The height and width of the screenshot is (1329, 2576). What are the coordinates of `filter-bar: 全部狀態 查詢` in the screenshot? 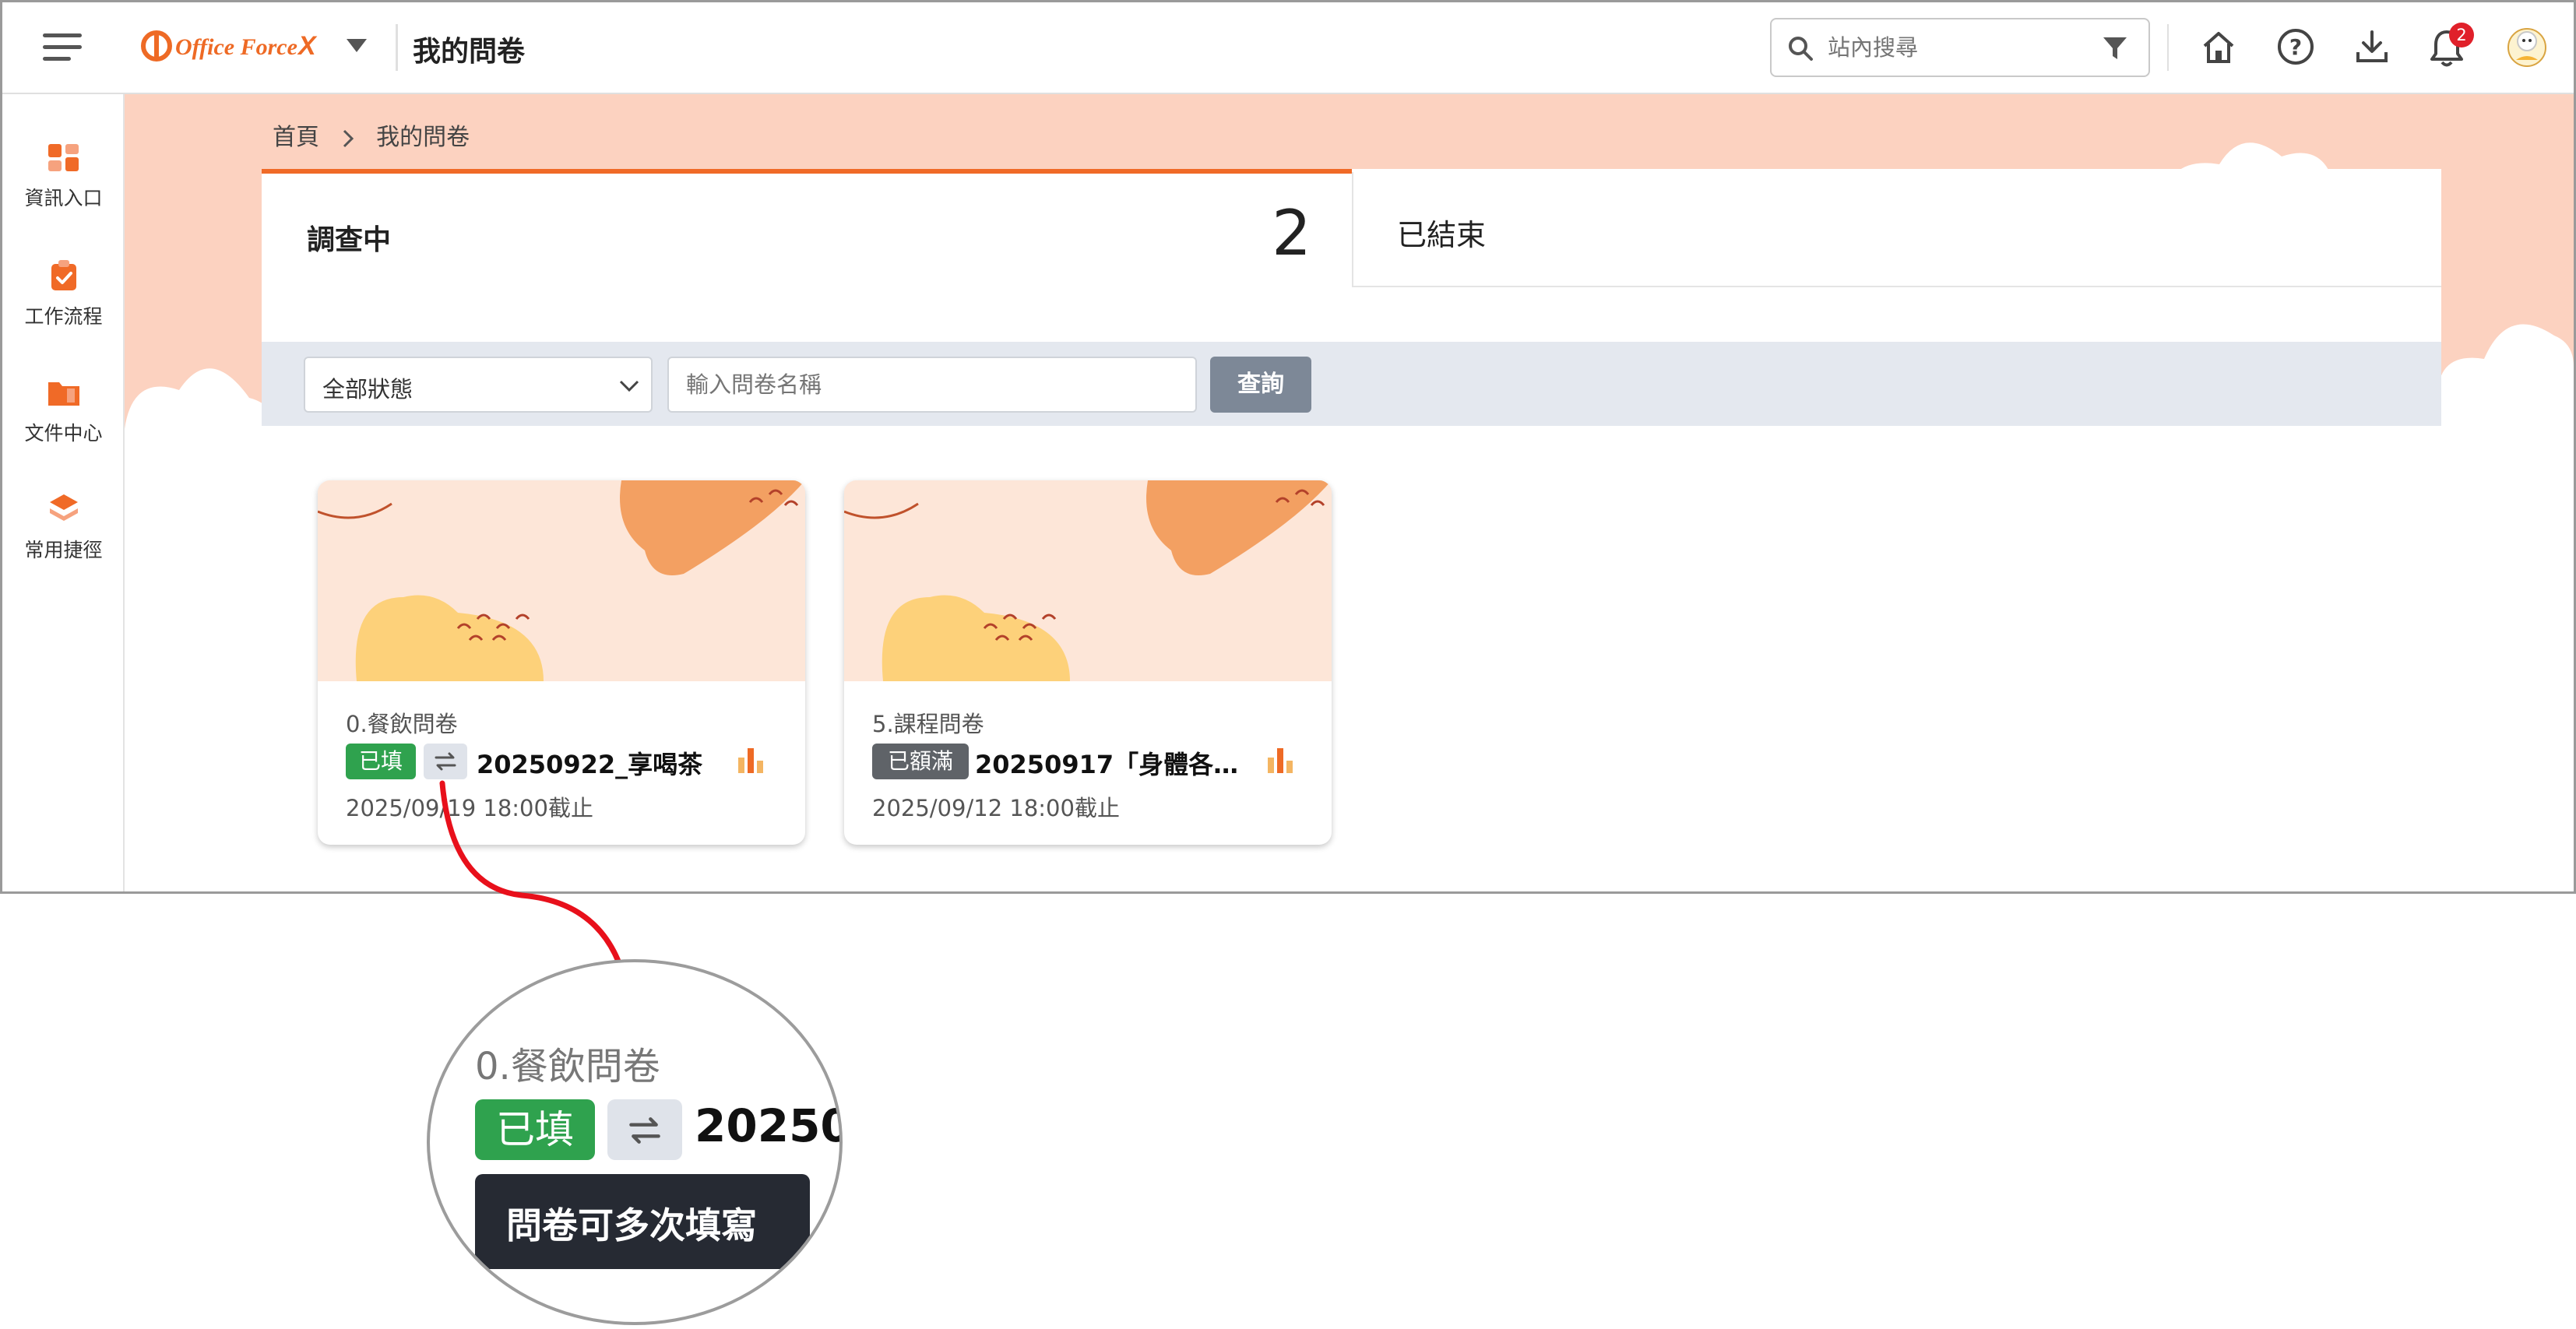 It's located at (1351, 384).